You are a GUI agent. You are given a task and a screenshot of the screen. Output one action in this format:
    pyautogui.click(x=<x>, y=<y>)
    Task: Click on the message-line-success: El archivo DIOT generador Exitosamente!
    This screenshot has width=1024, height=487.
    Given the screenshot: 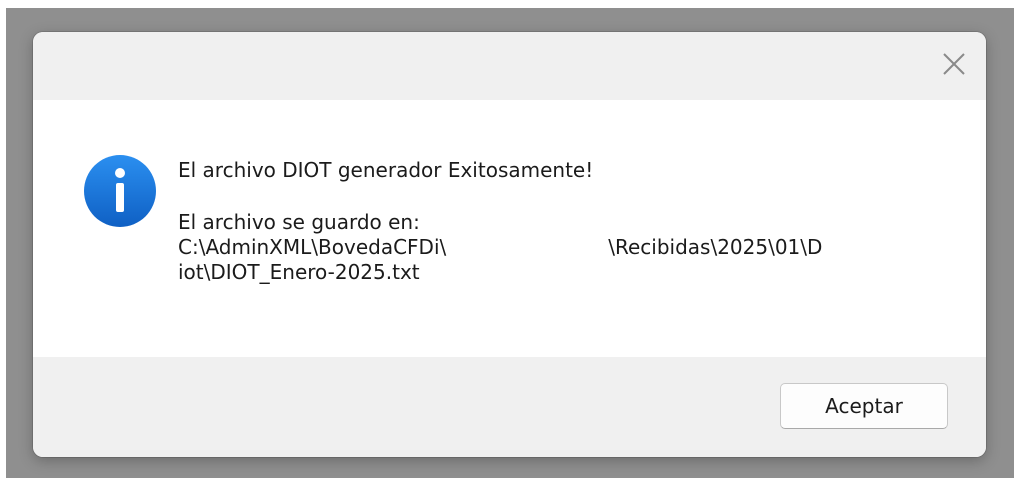 What is the action you would take?
    pyautogui.click(x=386, y=170)
    